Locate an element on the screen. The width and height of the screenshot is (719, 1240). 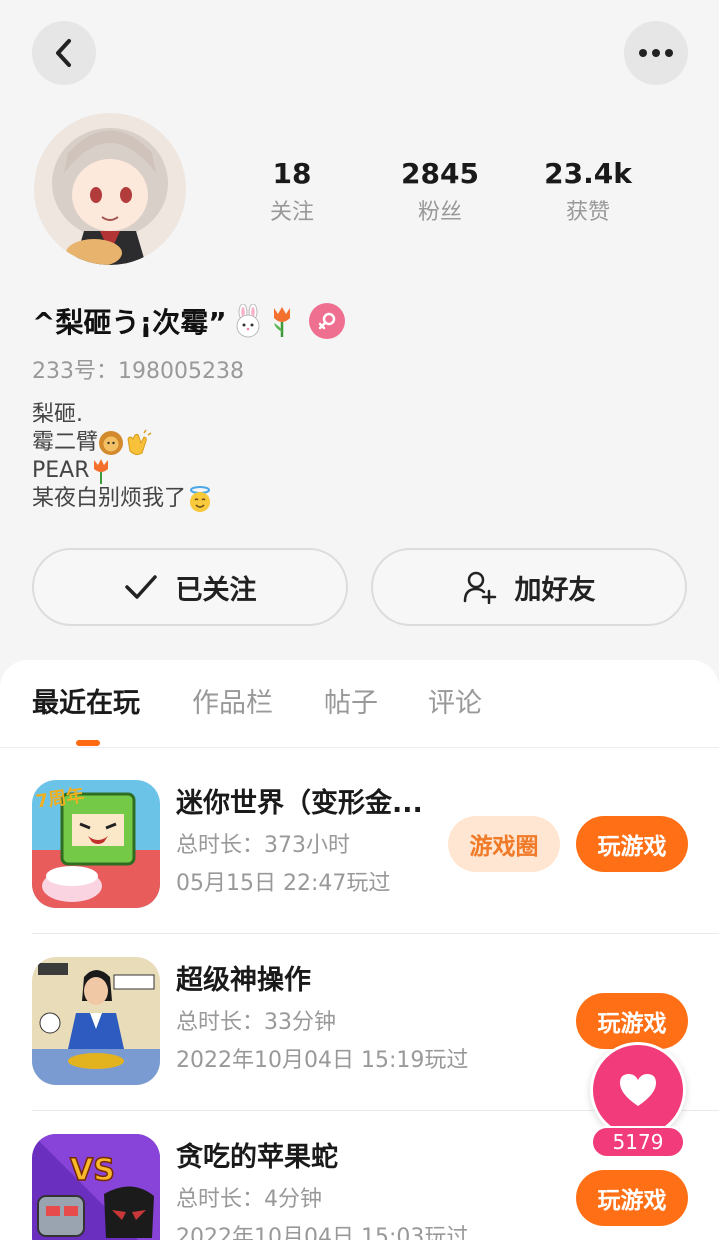
tab-bar: 最近在玩 作品栏 帖子 评论 is located at coordinates (359, 704).